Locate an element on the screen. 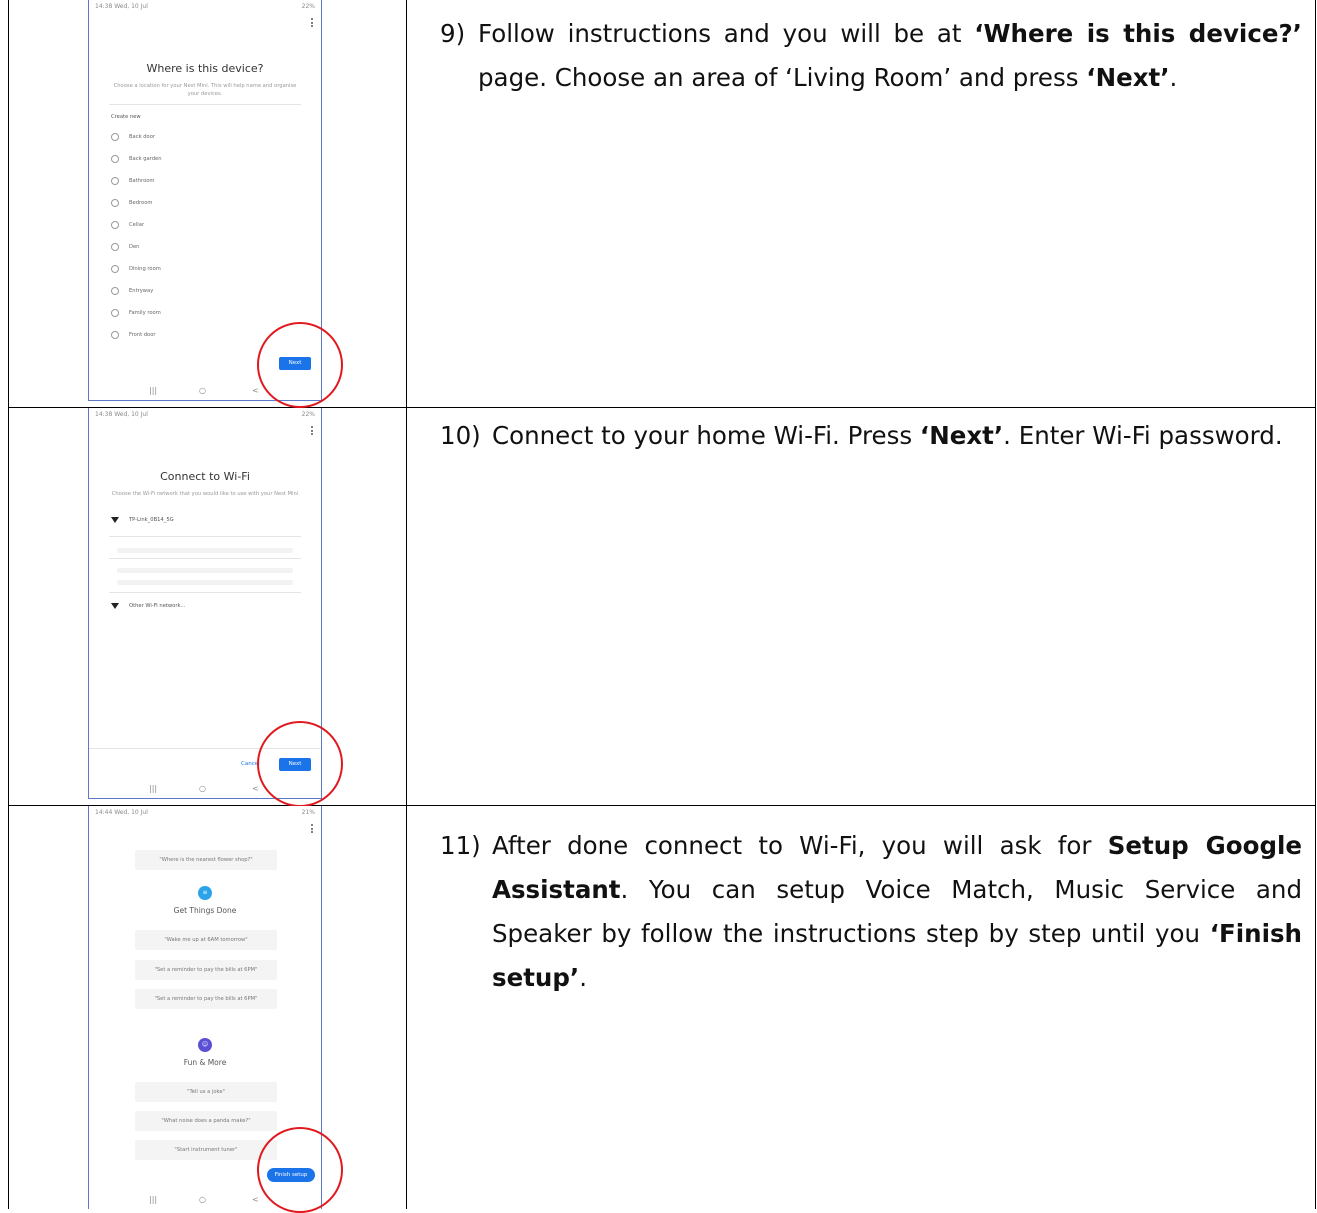 This screenshot has width=1317, height=1213. page-title: Where is this device? is located at coordinates (205, 68).